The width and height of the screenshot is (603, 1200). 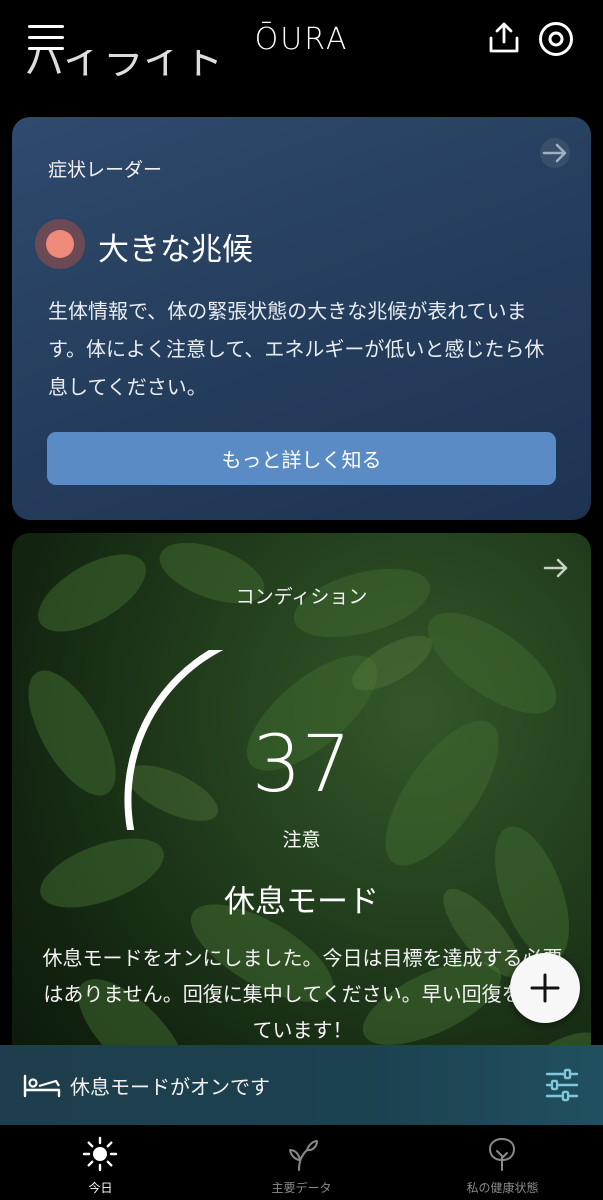 What do you see at coordinates (170, 1087) in the screenshot?
I see `rest-mode-status-text: 休息モードがオンです` at bounding box center [170, 1087].